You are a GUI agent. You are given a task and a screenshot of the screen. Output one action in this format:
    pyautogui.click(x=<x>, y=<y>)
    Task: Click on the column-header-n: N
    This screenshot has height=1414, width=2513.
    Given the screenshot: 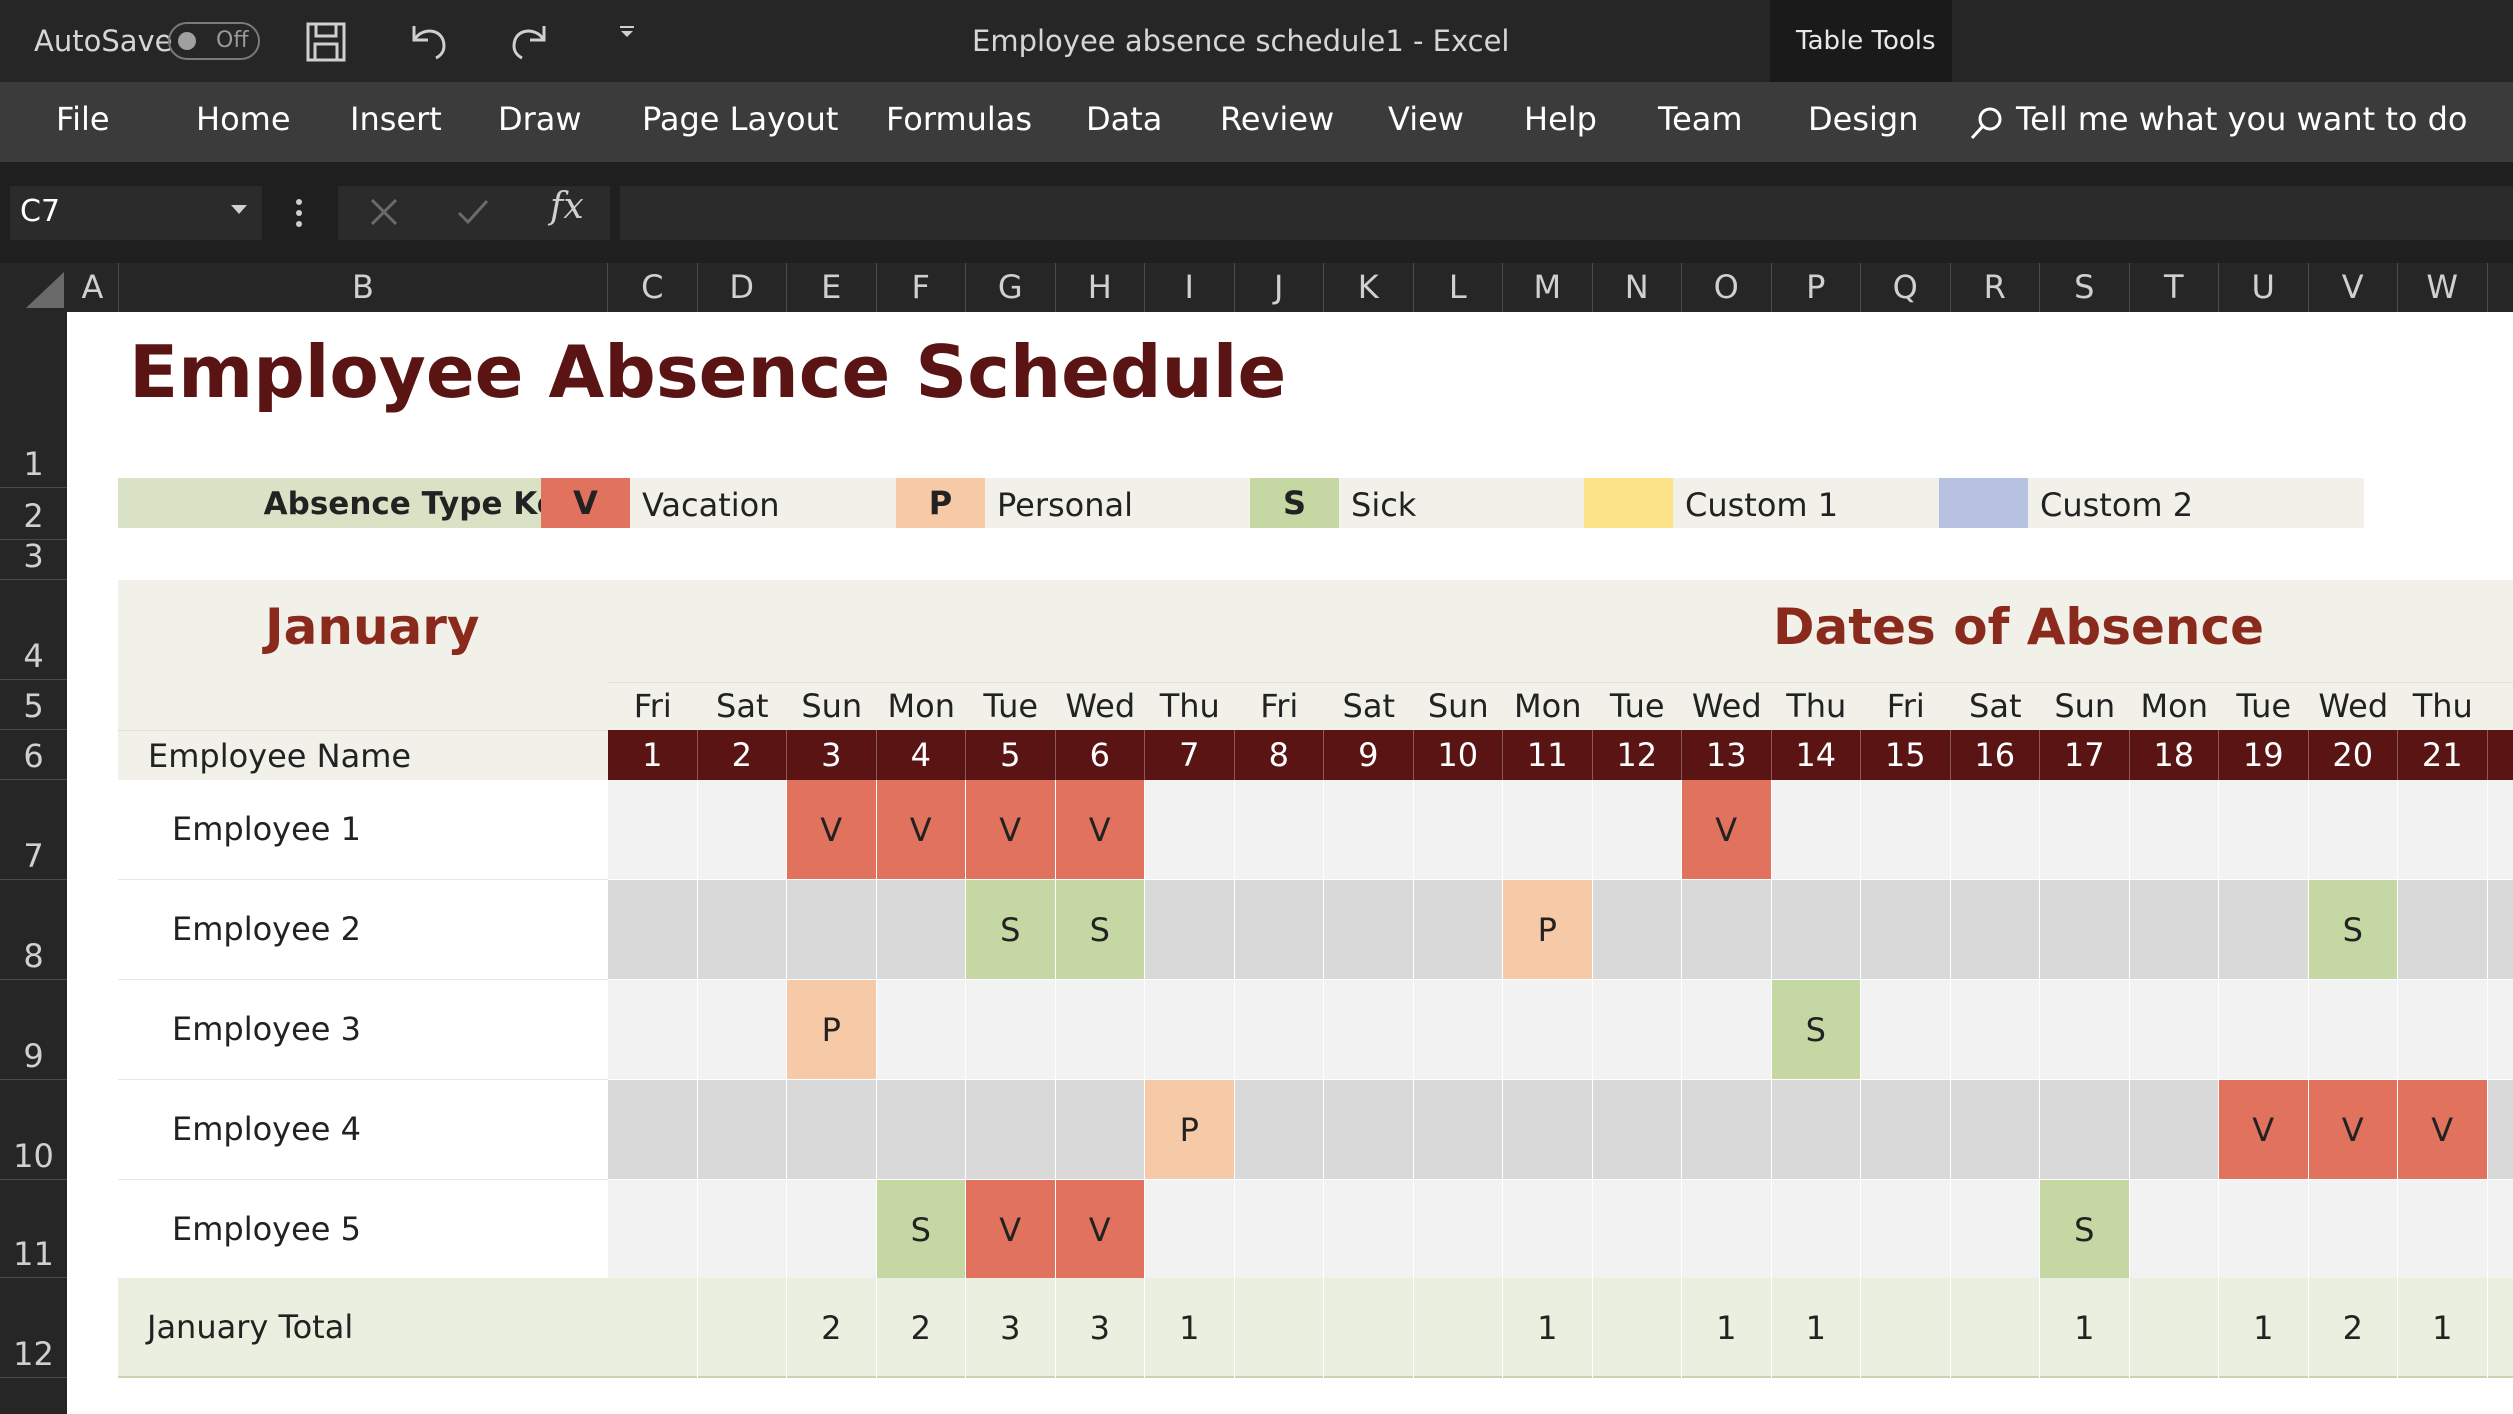 What is the action you would take?
    pyautogui.click(x=1637, y=287)
    